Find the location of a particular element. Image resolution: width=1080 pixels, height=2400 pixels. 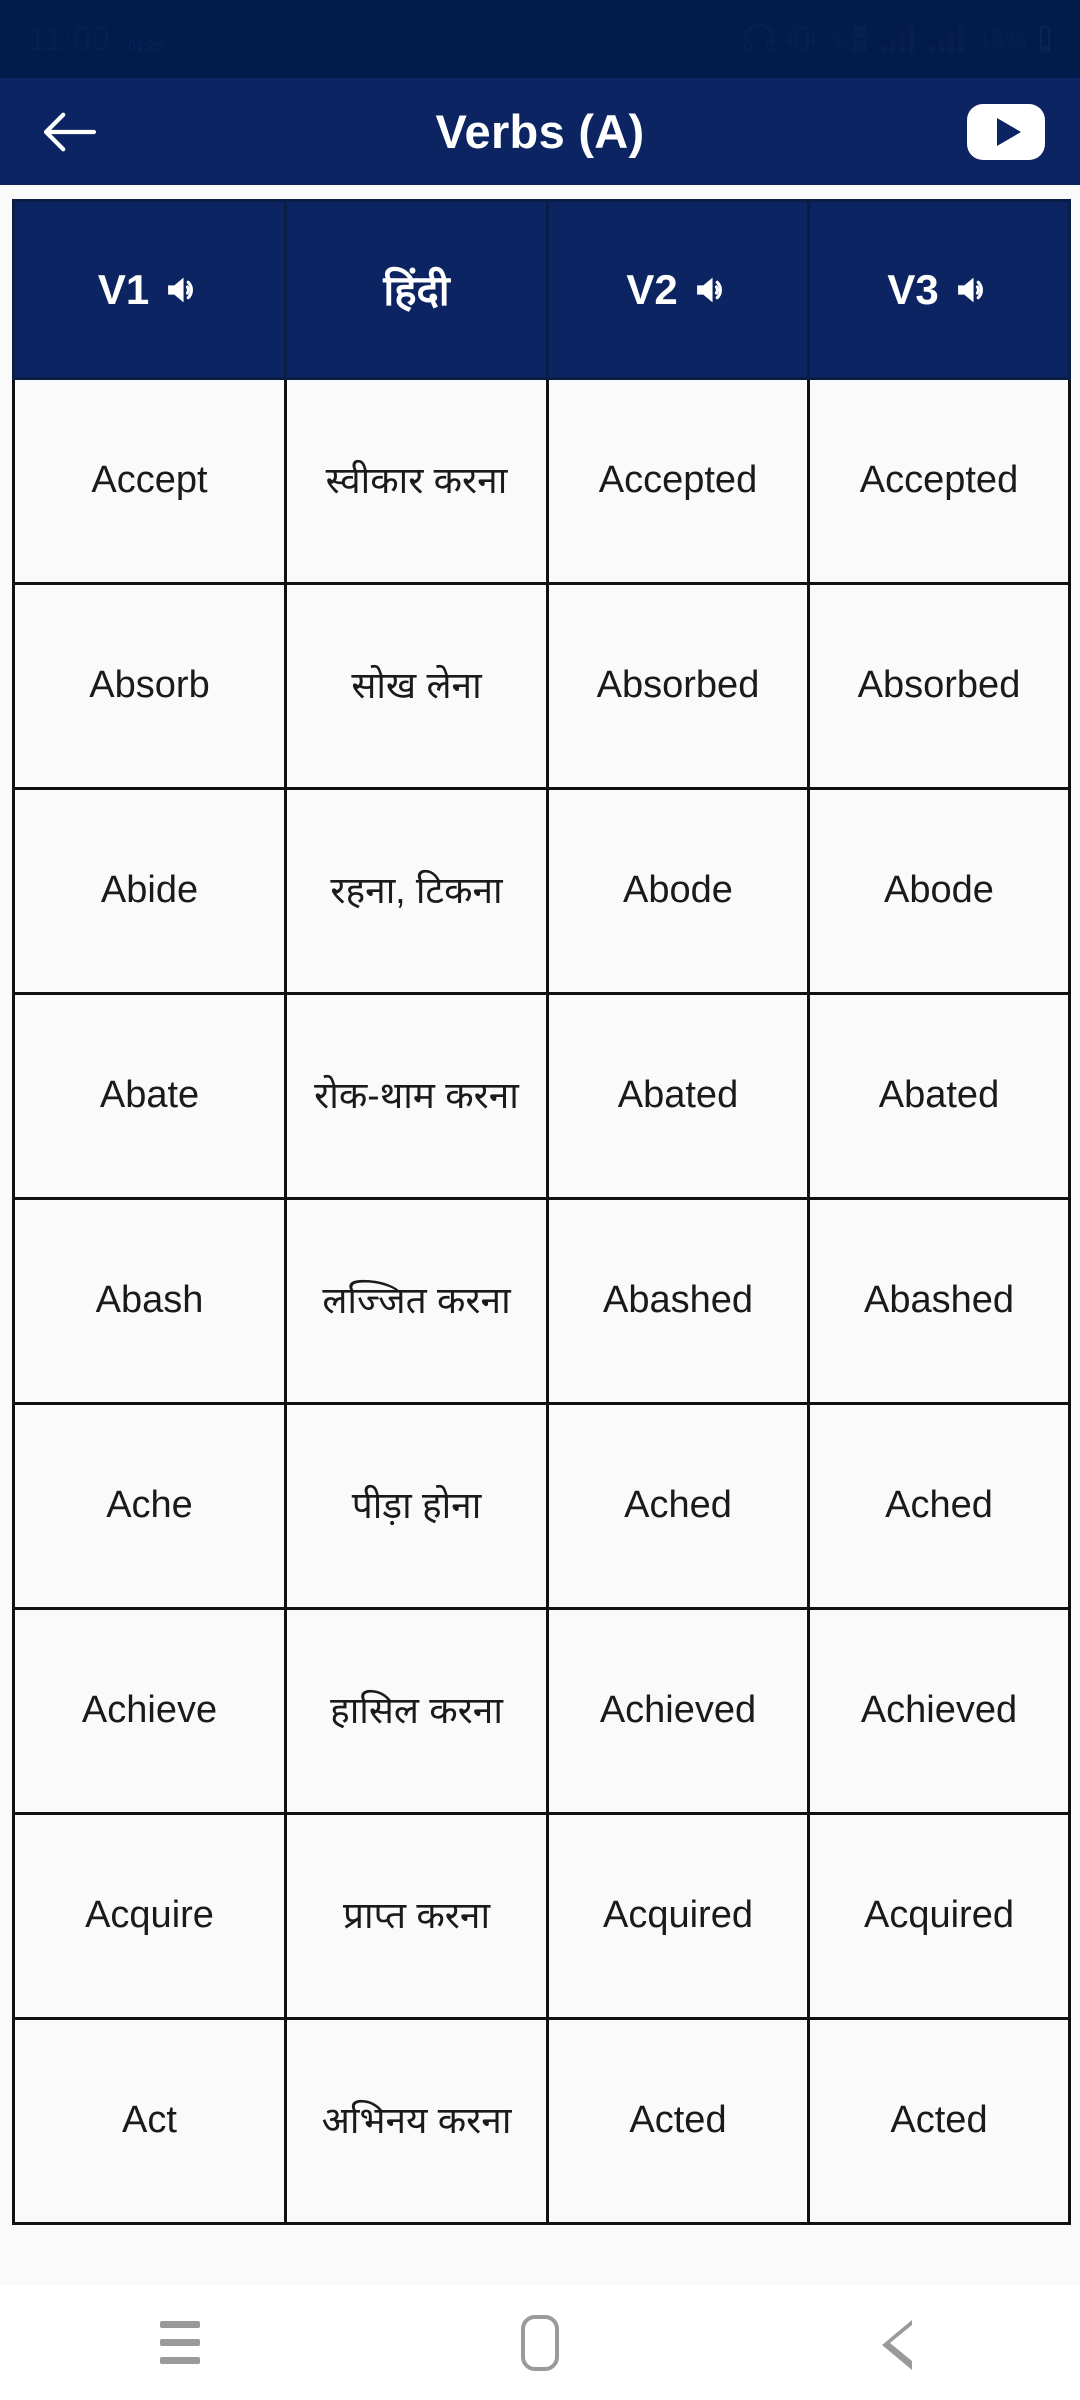

nav-recents-button is located at coordinates (180, 2342).